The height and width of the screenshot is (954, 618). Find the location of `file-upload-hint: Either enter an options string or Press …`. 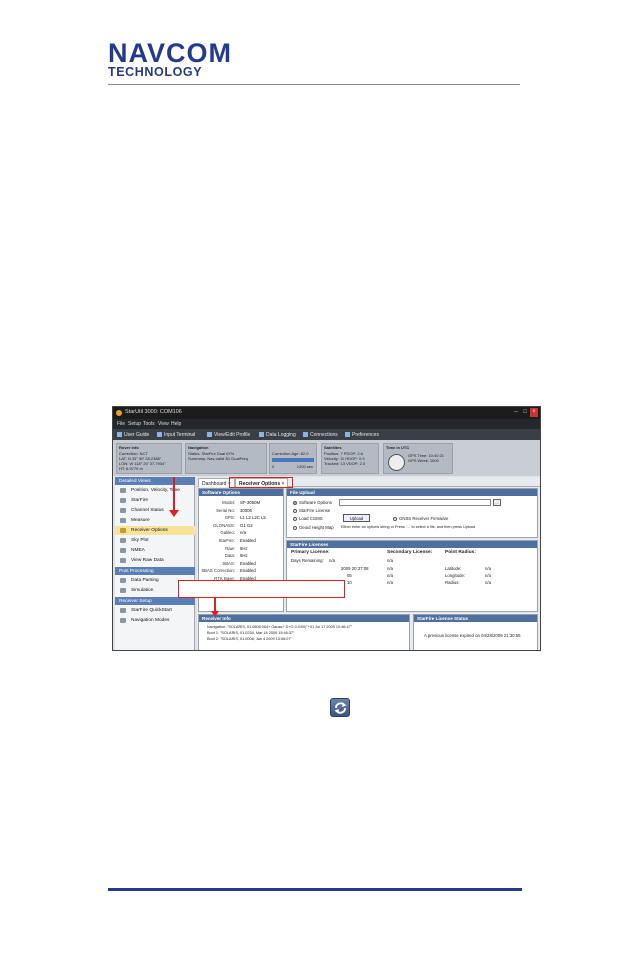

file-upload-hint: Either enter an options string or Press … is located at coordinates (408, 527).